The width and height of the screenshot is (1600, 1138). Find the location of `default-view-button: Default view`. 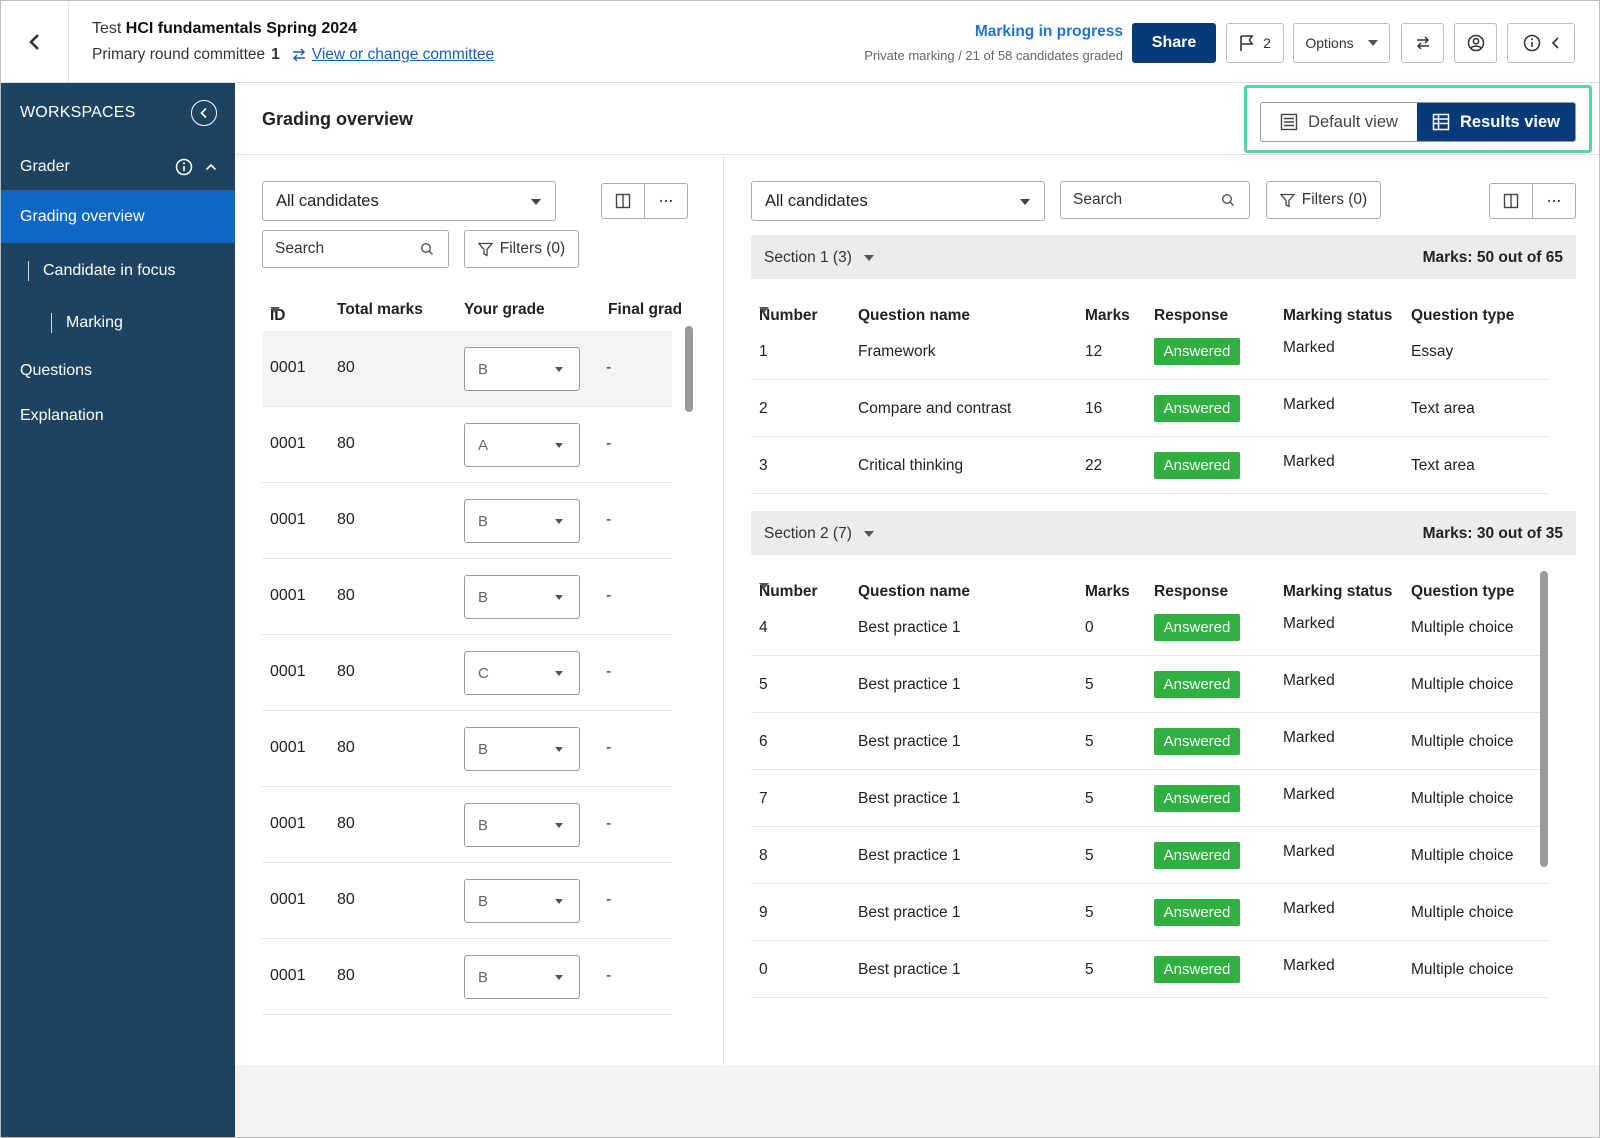

default-view-button: Default view is located at coordinates (1339, 122).